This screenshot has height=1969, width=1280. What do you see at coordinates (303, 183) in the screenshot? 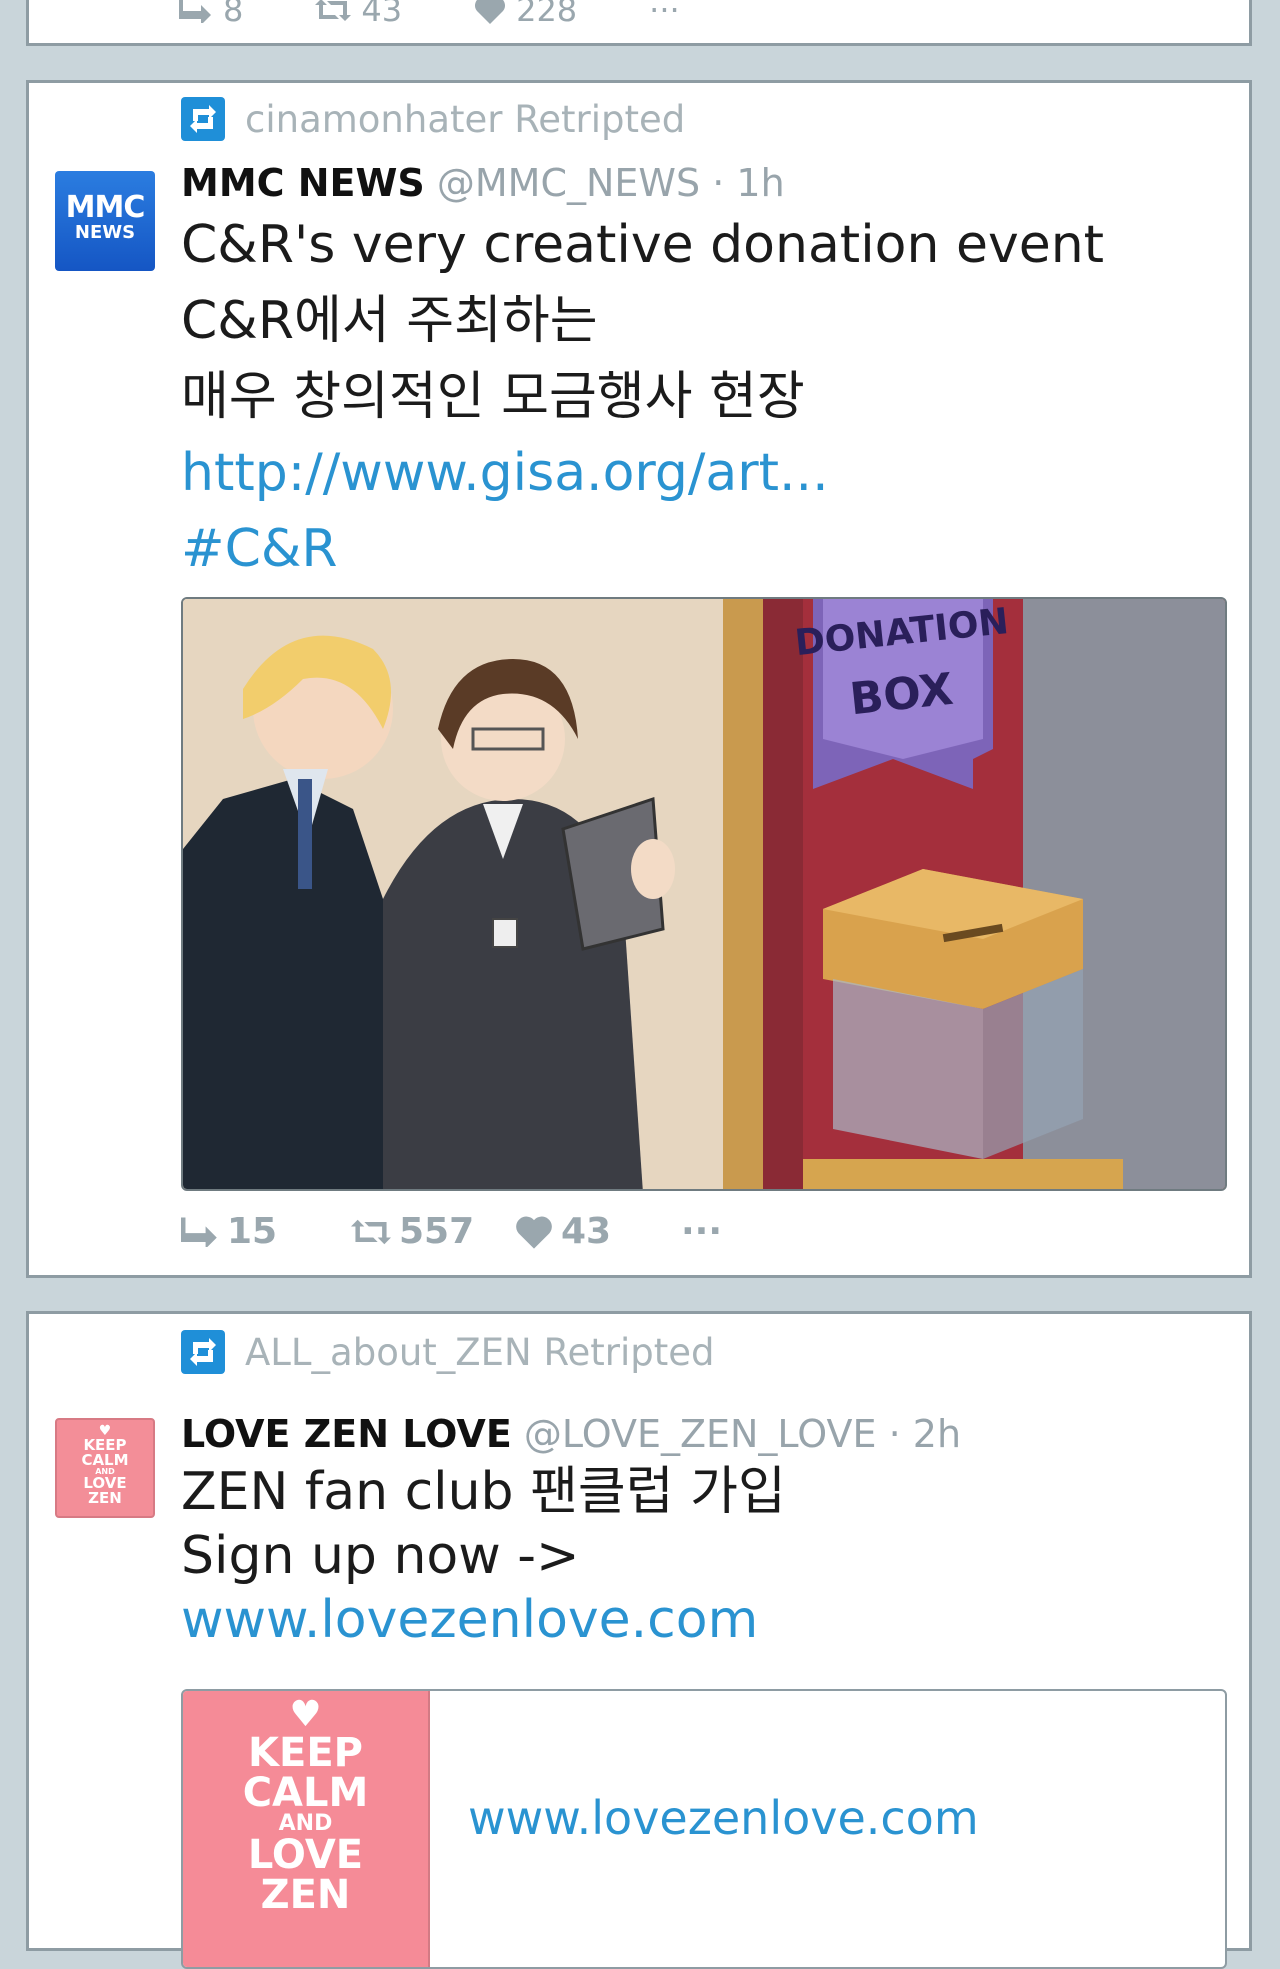
I see `author-name: MMC NEWS` at bounding box center [303, 183].